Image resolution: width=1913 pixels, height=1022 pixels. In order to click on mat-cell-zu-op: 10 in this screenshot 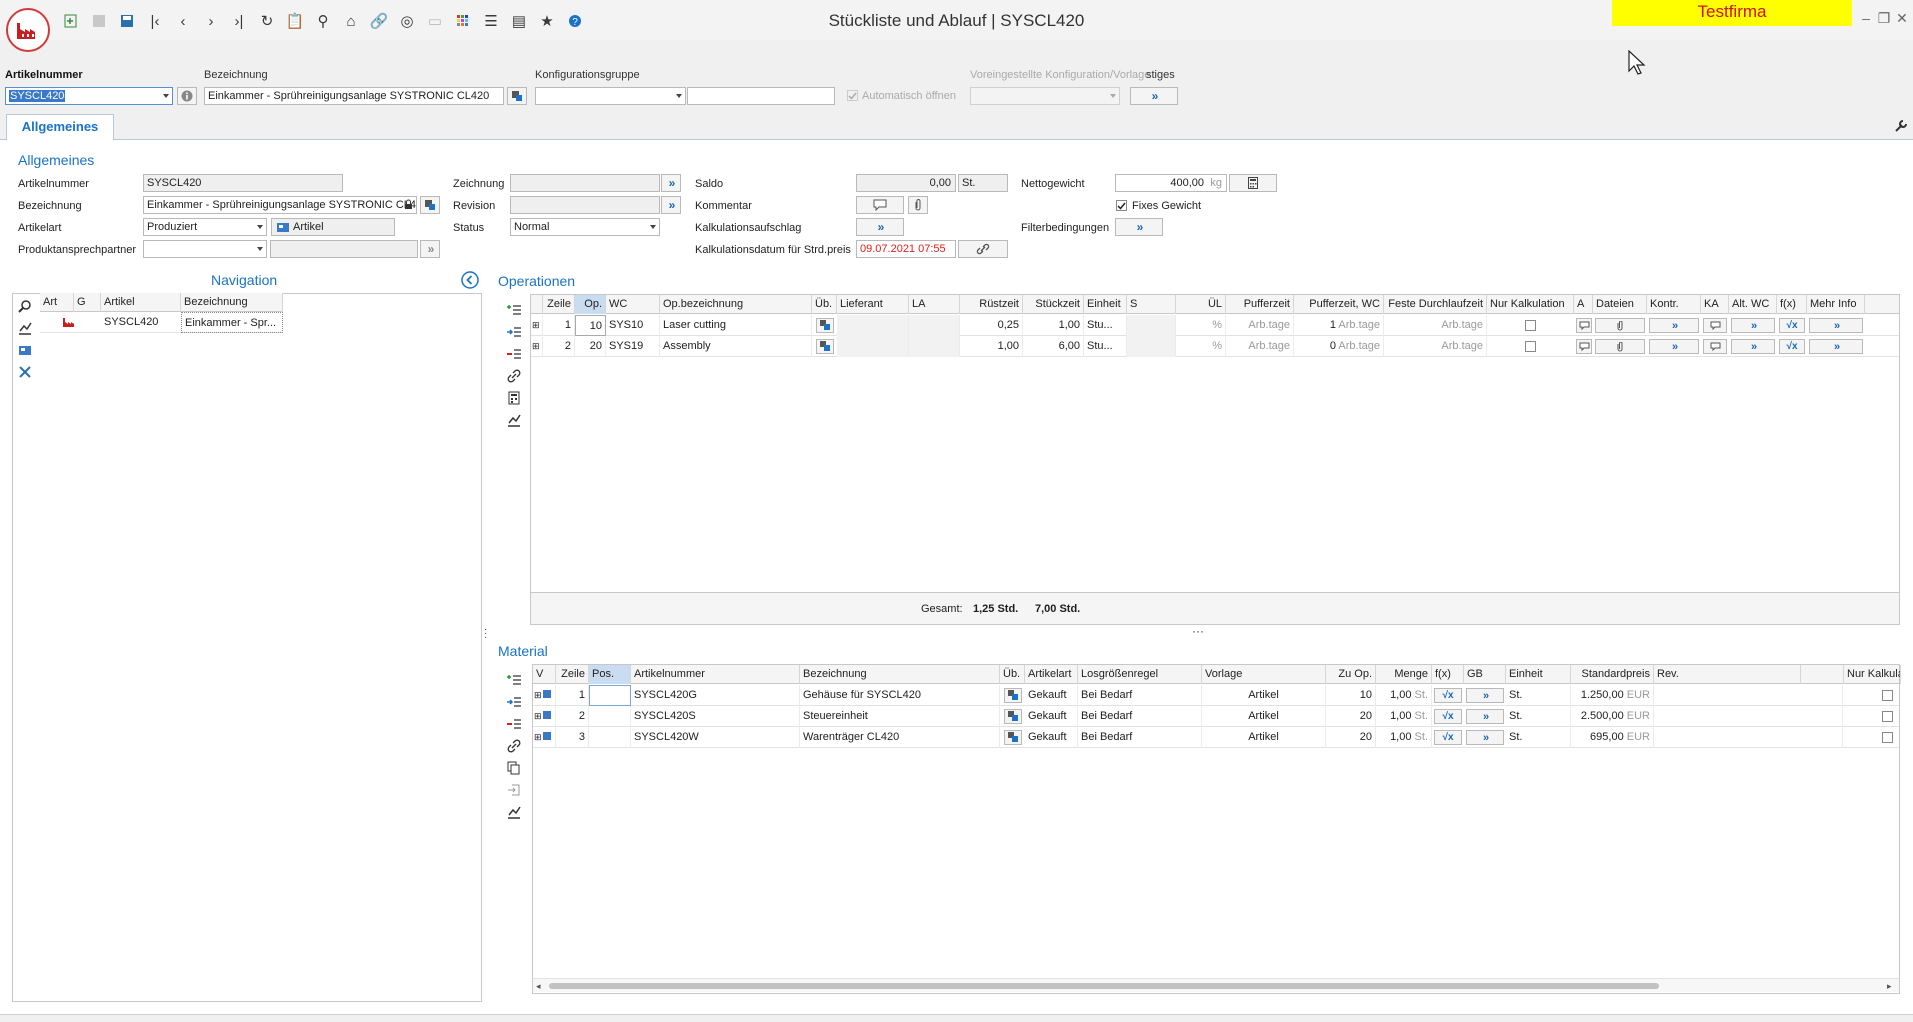, I will do `click(1351, 695)`.